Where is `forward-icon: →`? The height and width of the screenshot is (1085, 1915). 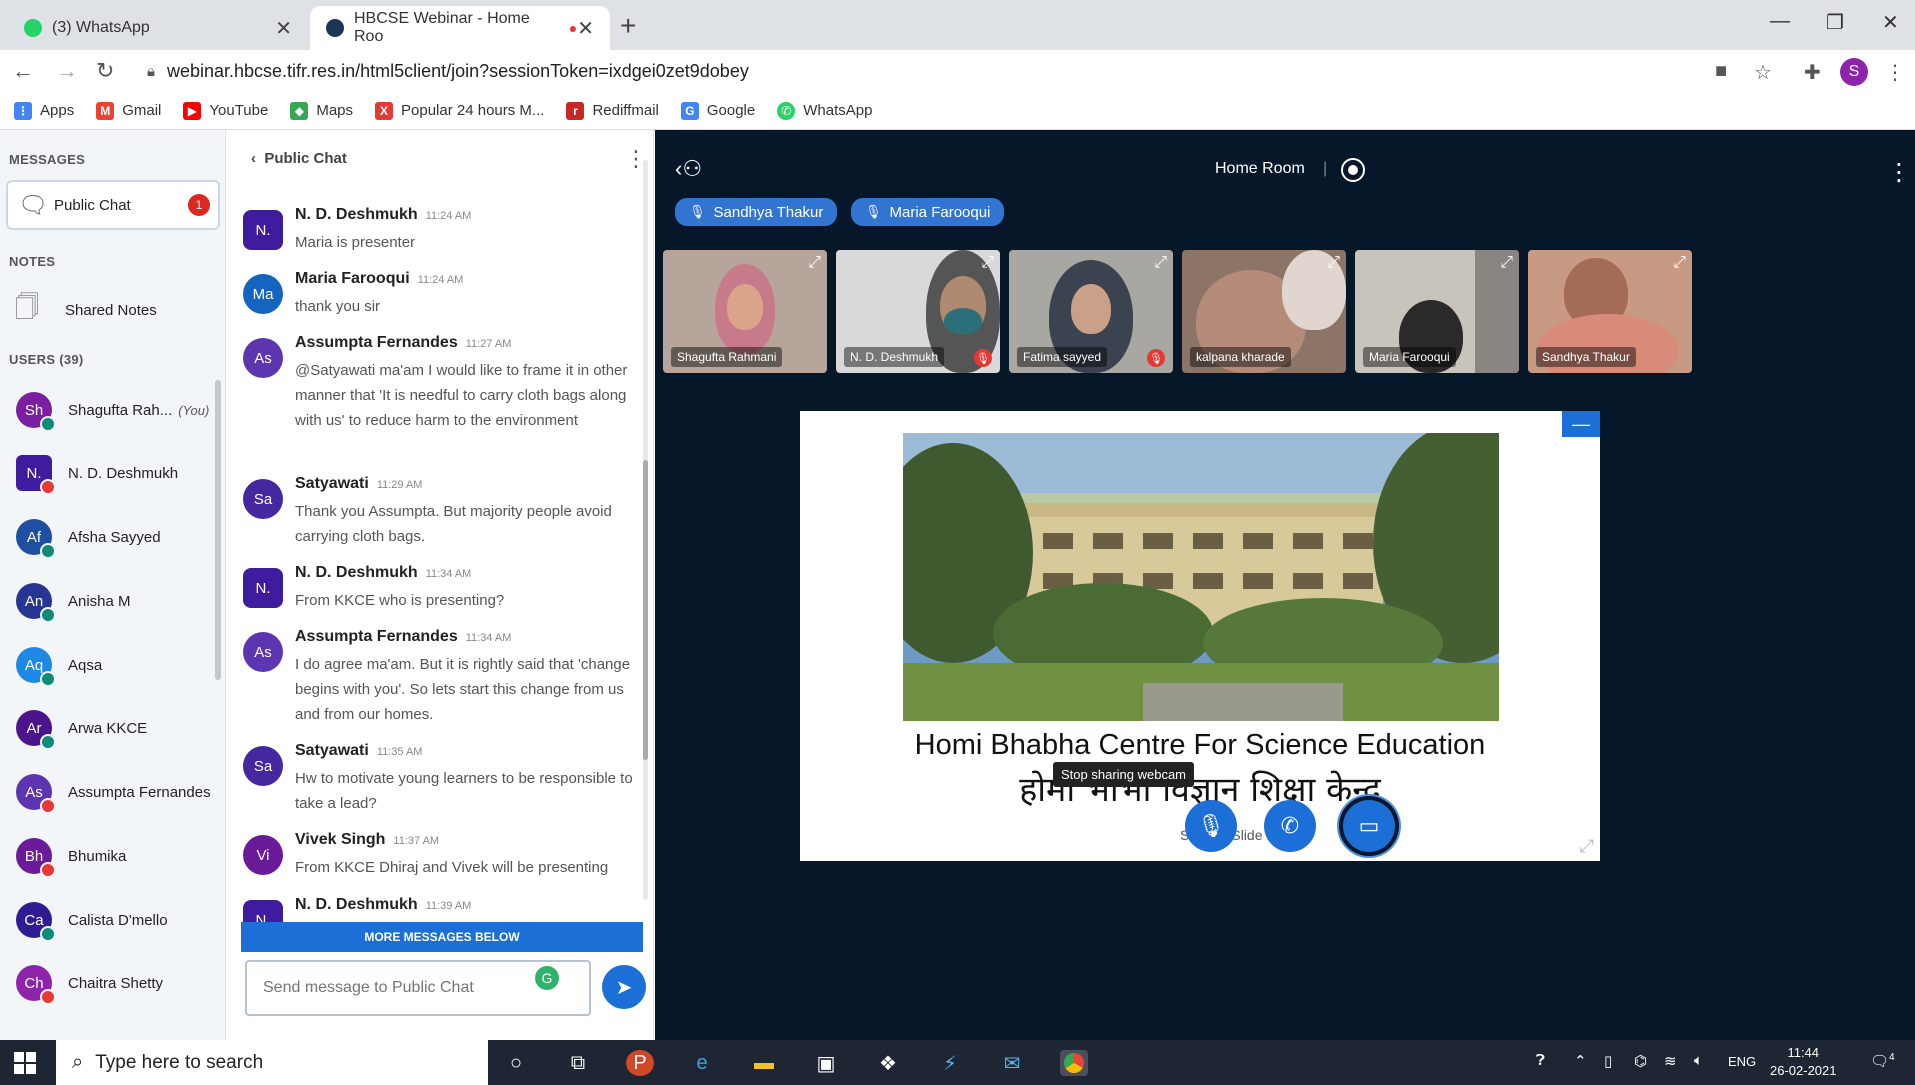 forward-icon: → is located at coordinates (67, 71).